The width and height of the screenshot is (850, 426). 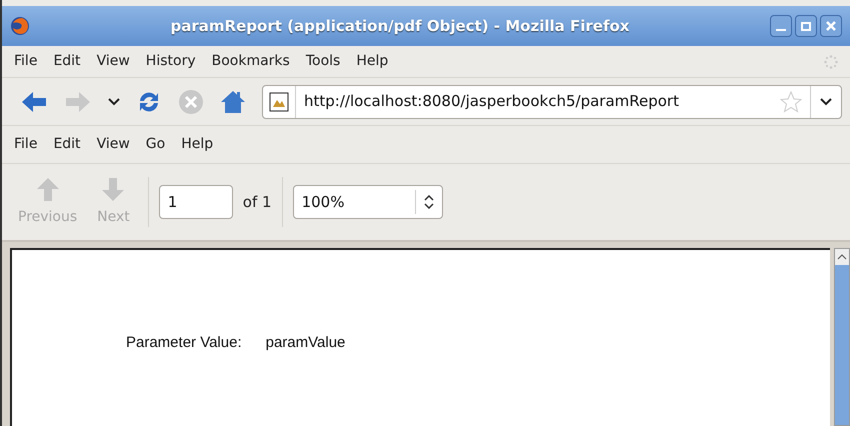 I want to click on menu-item: Go, so click(x=156, y=144).